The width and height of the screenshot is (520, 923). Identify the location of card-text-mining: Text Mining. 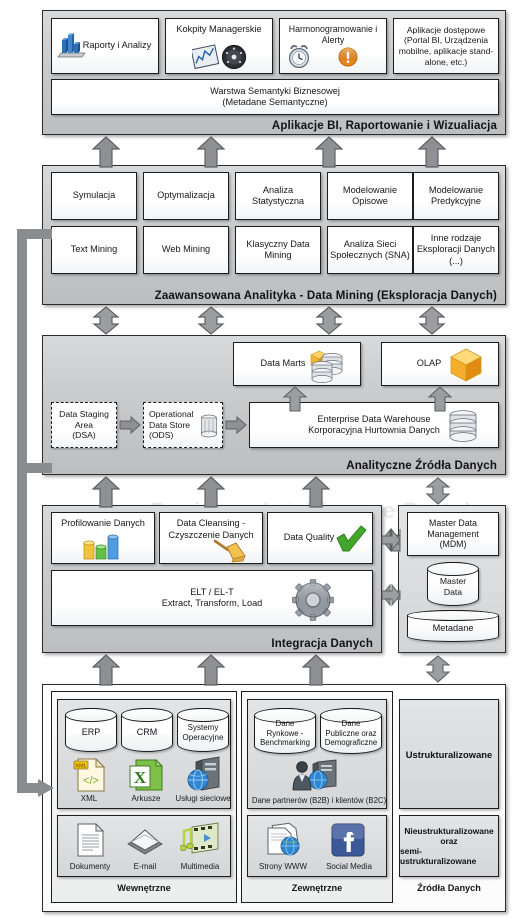
(94, 250).